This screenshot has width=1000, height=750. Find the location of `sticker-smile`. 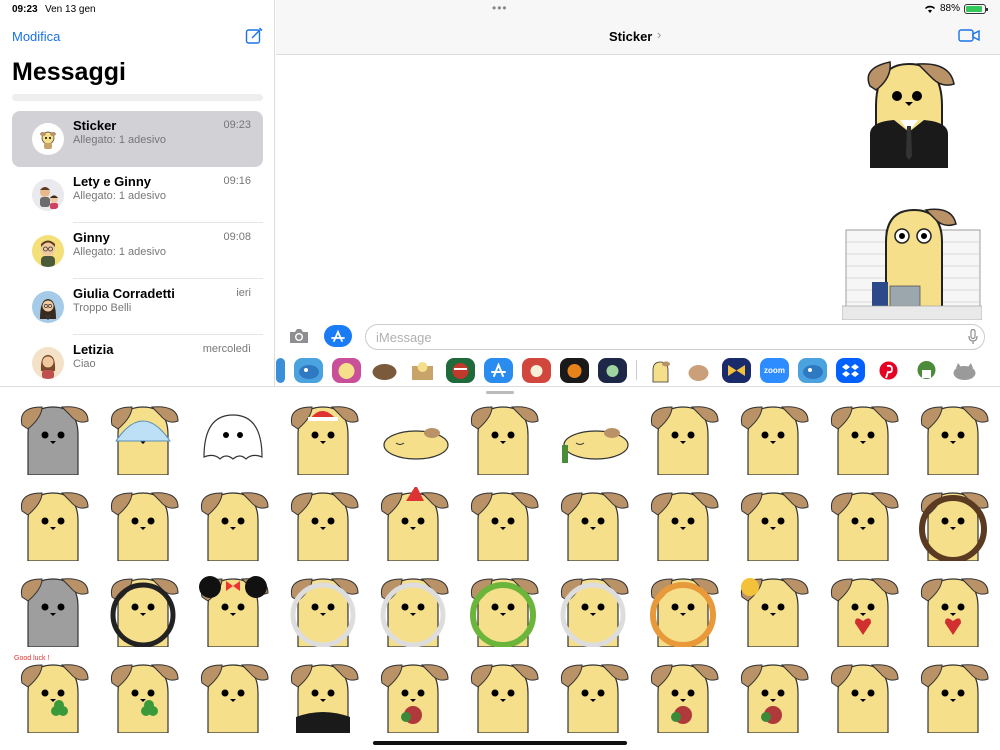

sticker-smile is located at coordinates (503, 524).